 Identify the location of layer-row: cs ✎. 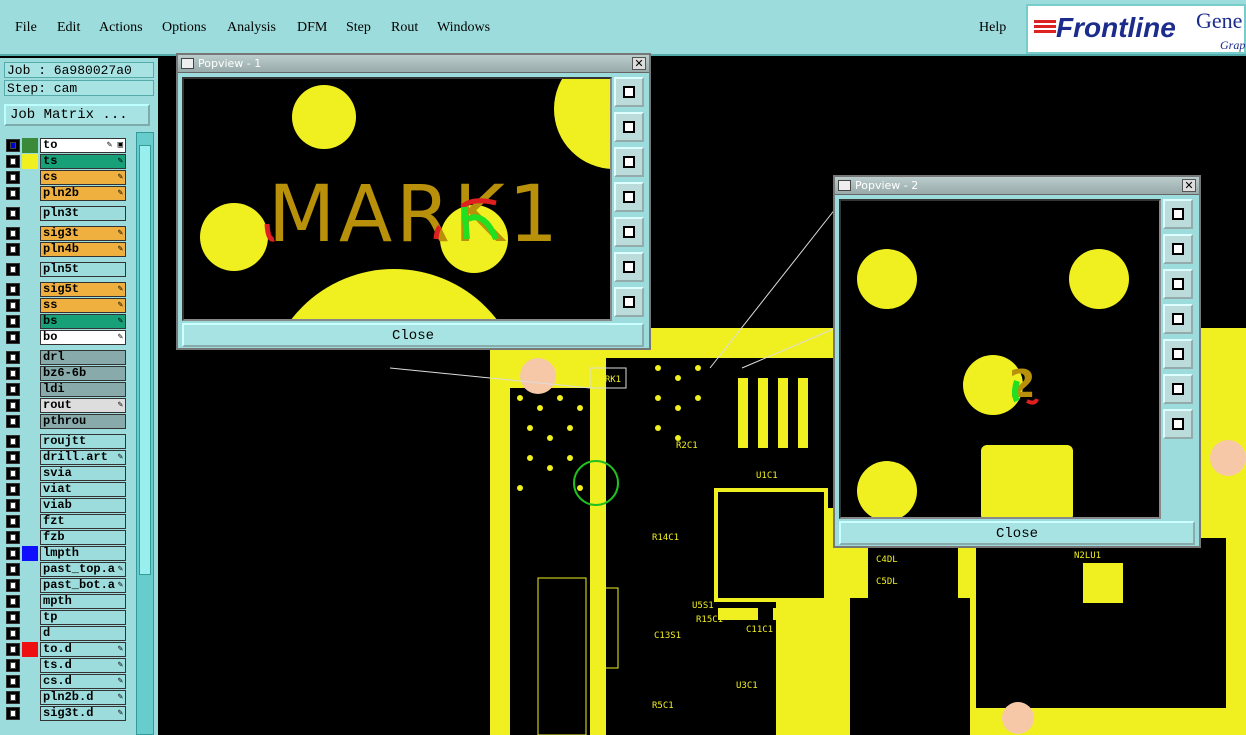
(65, 177).